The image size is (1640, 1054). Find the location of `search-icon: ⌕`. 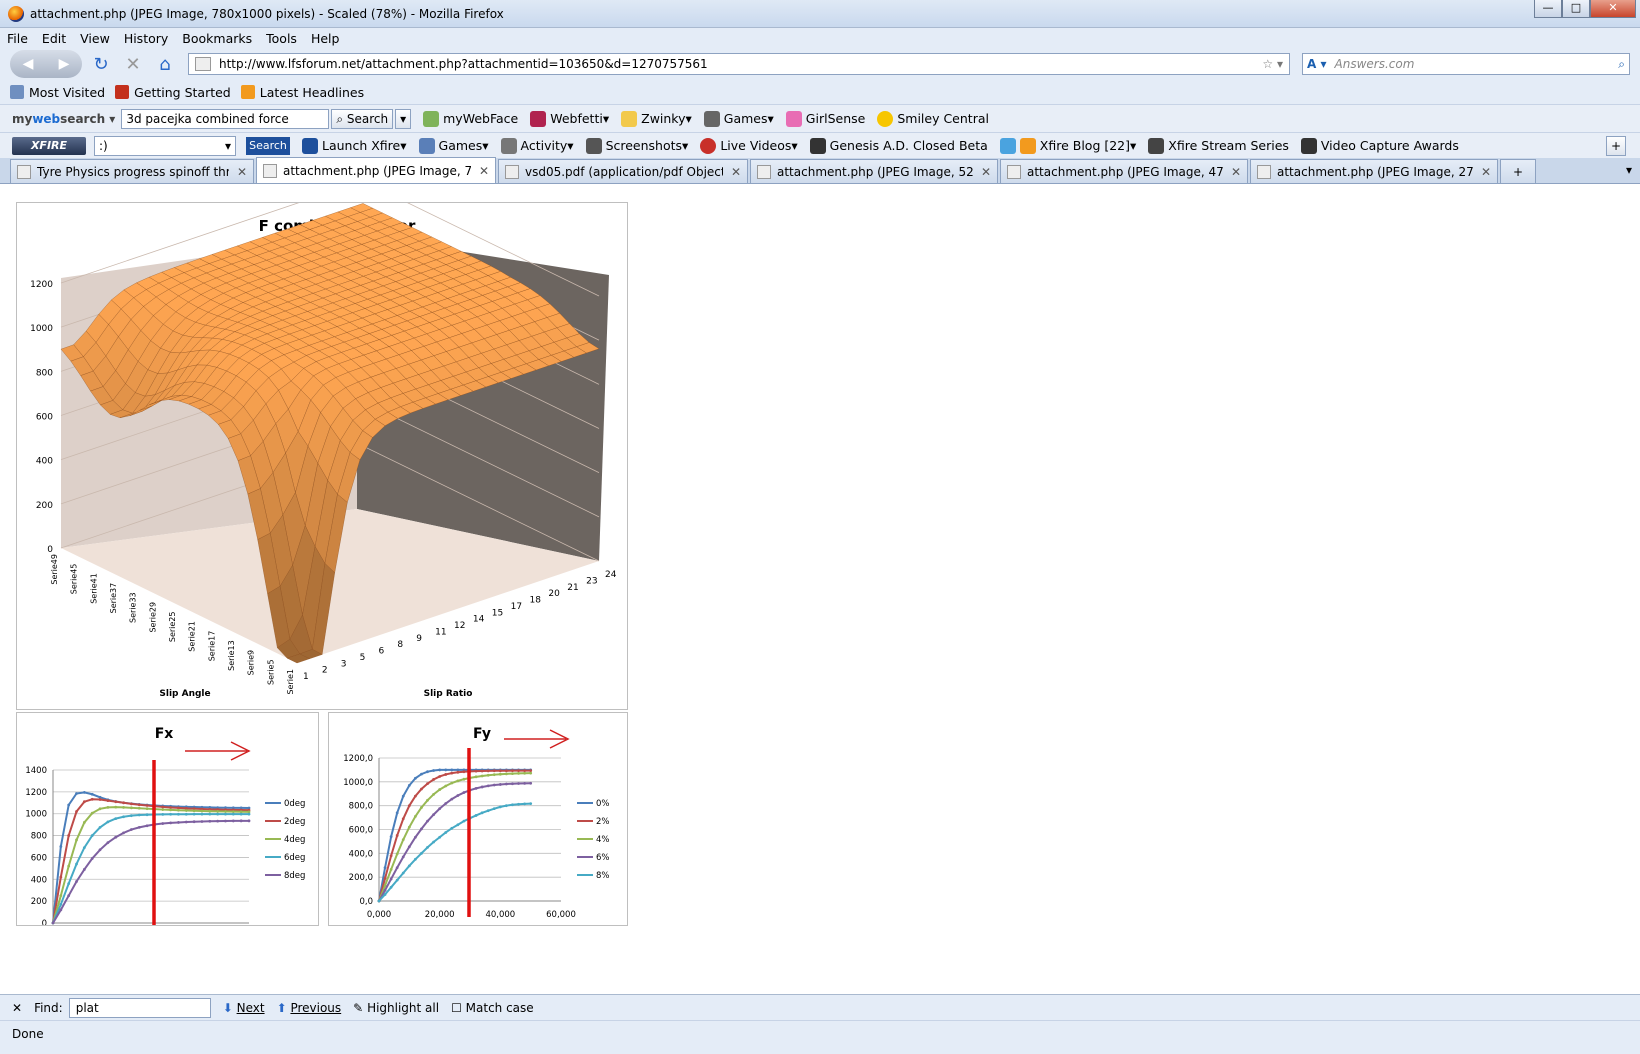

search-icon: ⌕ is located at coordinates (1621, 64).